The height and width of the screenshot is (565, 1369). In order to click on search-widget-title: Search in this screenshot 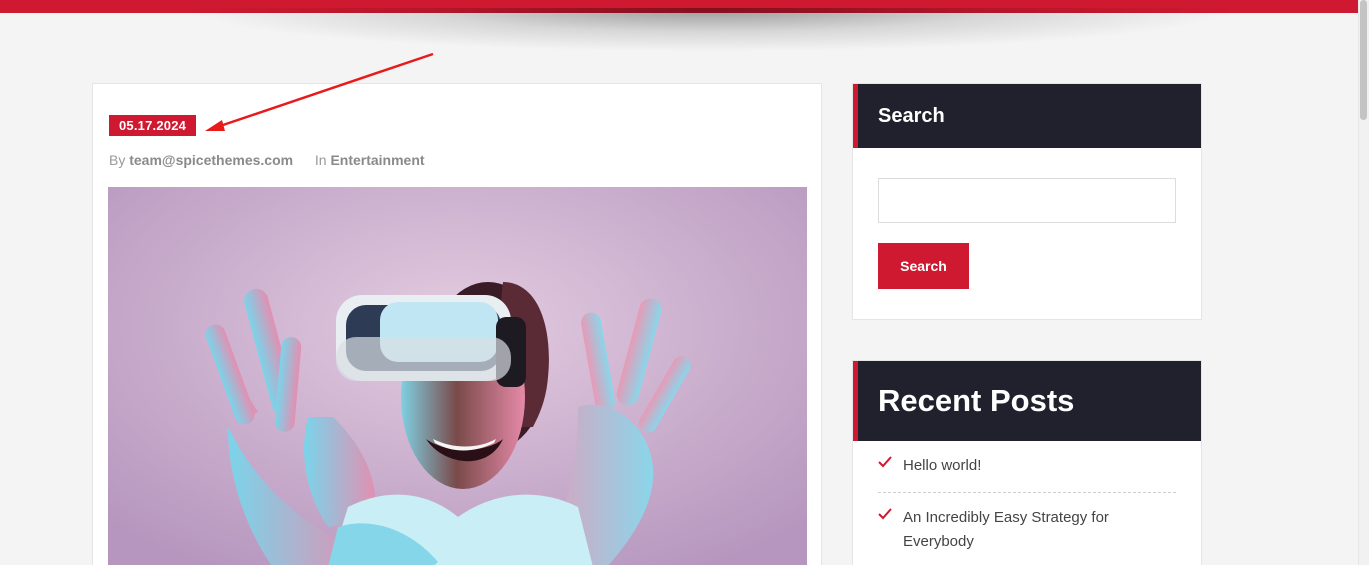, I will do `click(1027, 116)`.